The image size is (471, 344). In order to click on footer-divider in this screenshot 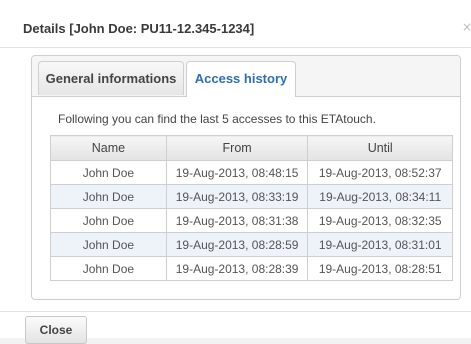, I will do `click(235, 311)`.